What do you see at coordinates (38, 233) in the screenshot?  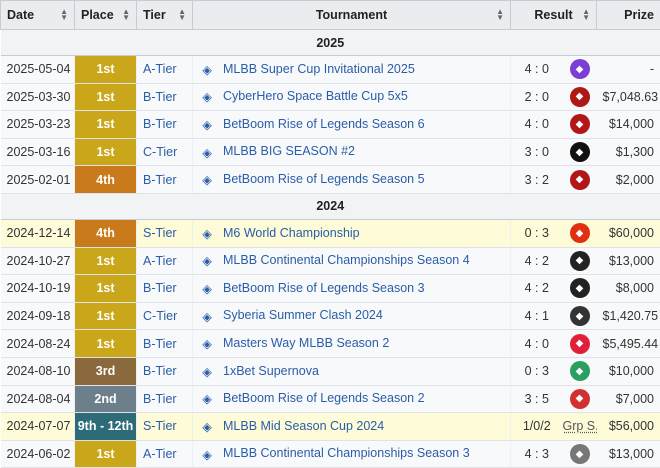 I see `date-cell: 2024-12-14` at bounding box center [38, 233].